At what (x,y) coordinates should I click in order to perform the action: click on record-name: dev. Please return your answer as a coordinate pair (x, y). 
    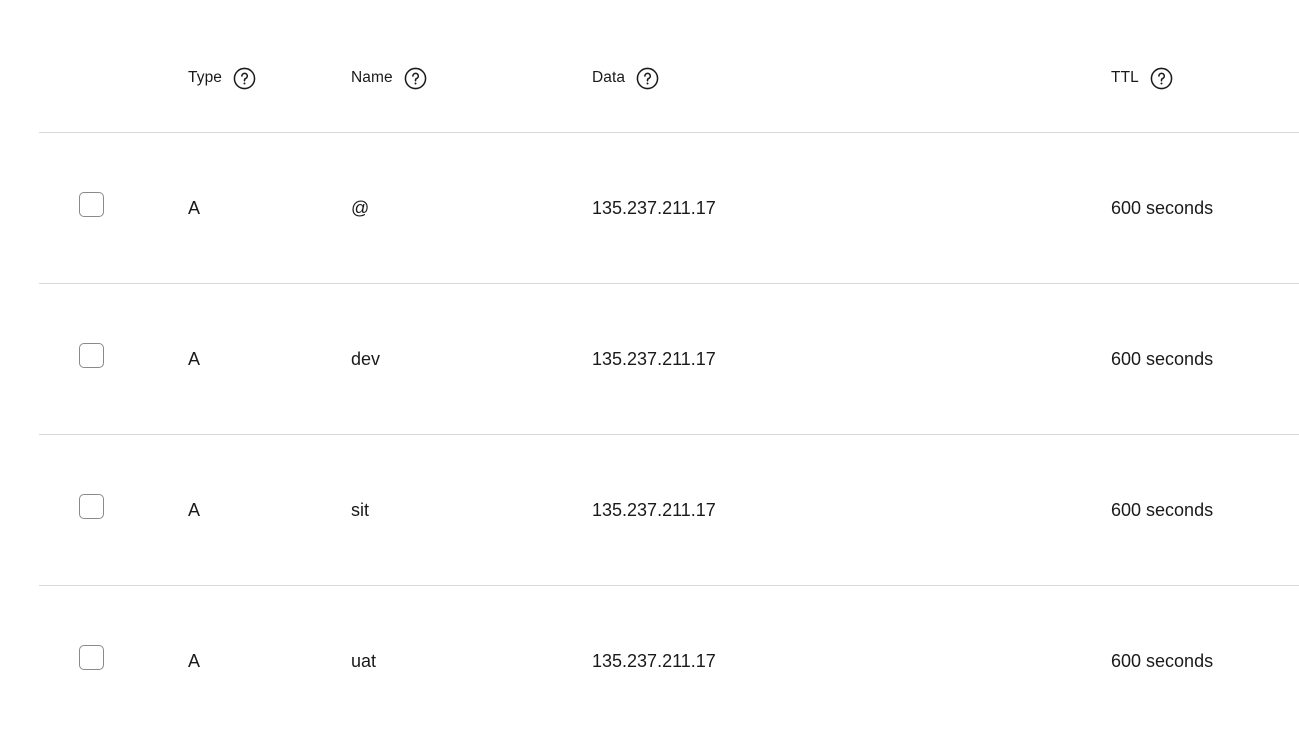
    Looking at the image, I should click on (366, 358).